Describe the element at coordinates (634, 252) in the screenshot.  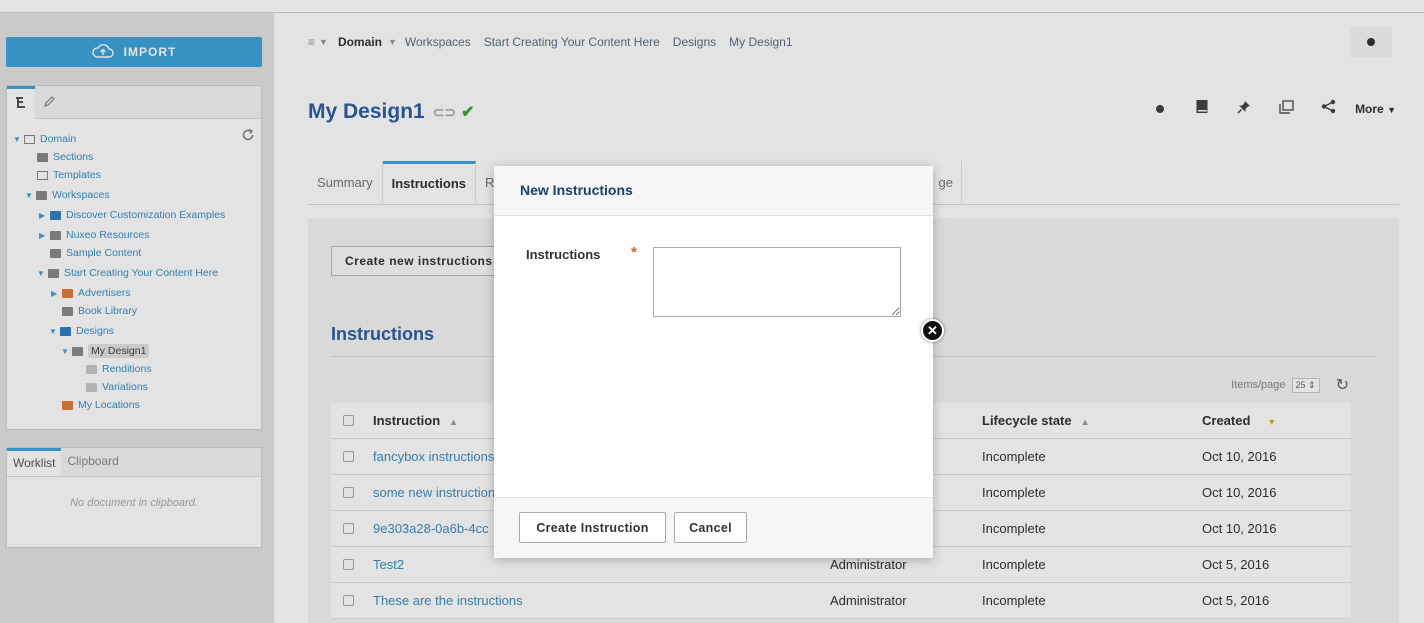
I see `required-marker: *` at that location.